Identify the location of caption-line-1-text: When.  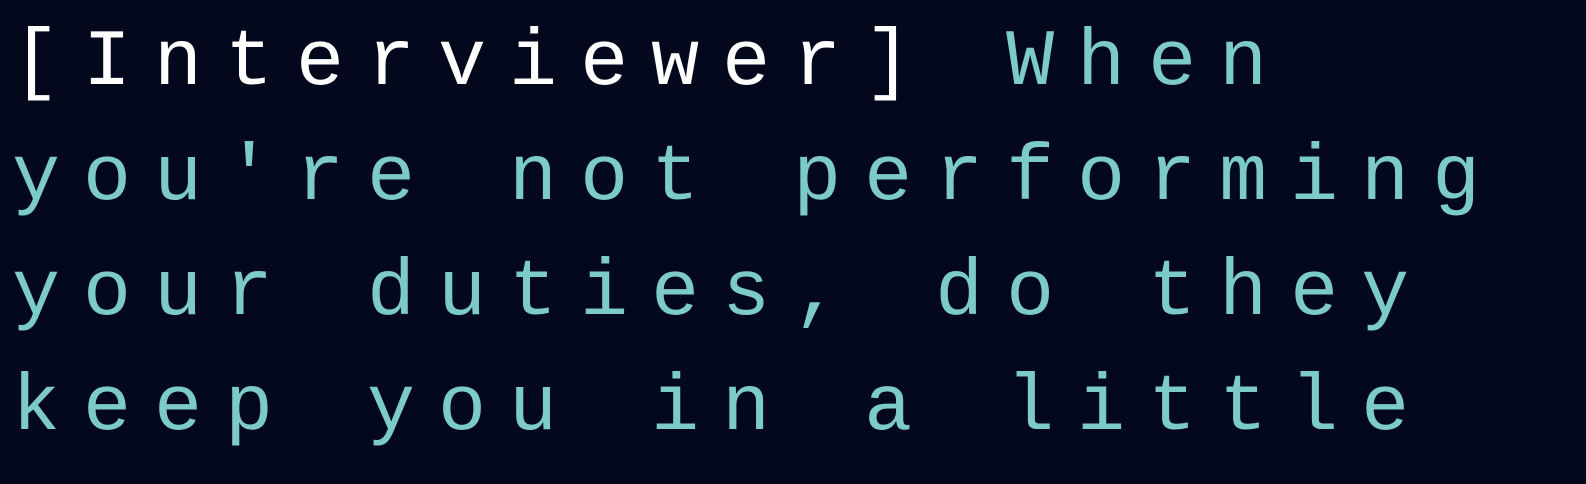
(1148, 63).